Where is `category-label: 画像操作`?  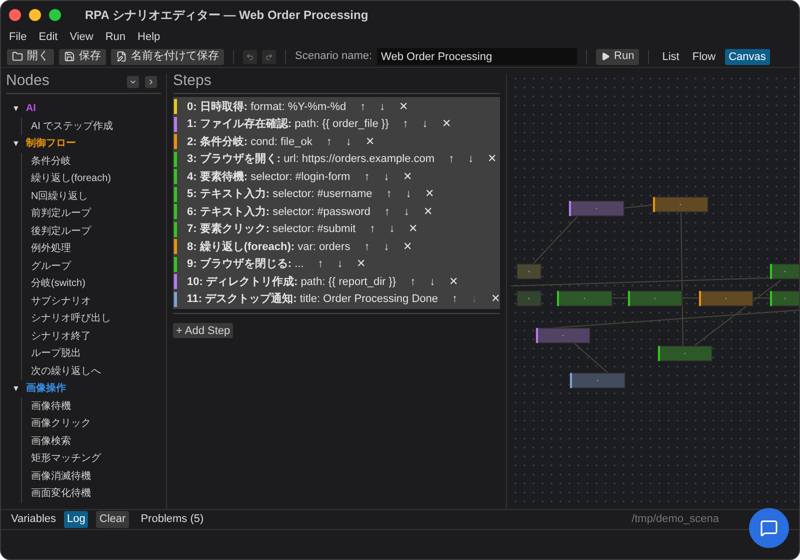 category-label: 画像操作 is located at coordinates (46, 388).